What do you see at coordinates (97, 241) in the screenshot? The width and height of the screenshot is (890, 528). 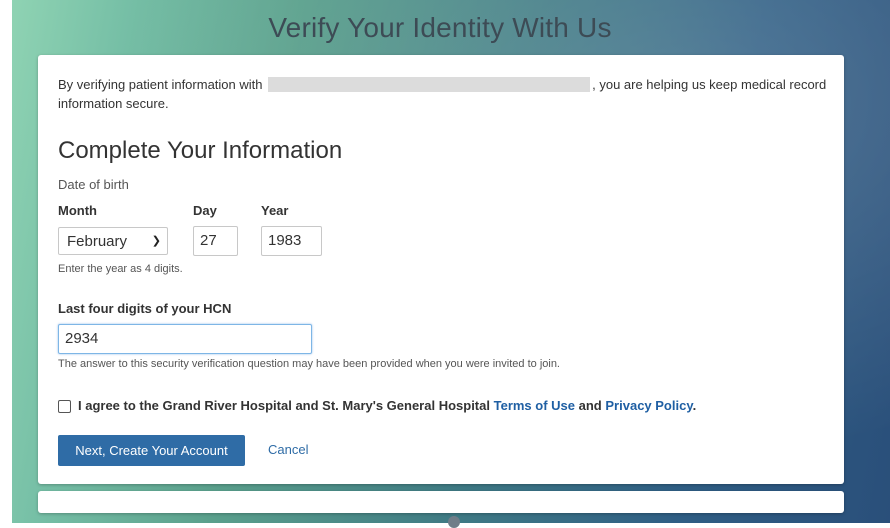 I see `month-select-value: February` at bounding box center [97, 241].